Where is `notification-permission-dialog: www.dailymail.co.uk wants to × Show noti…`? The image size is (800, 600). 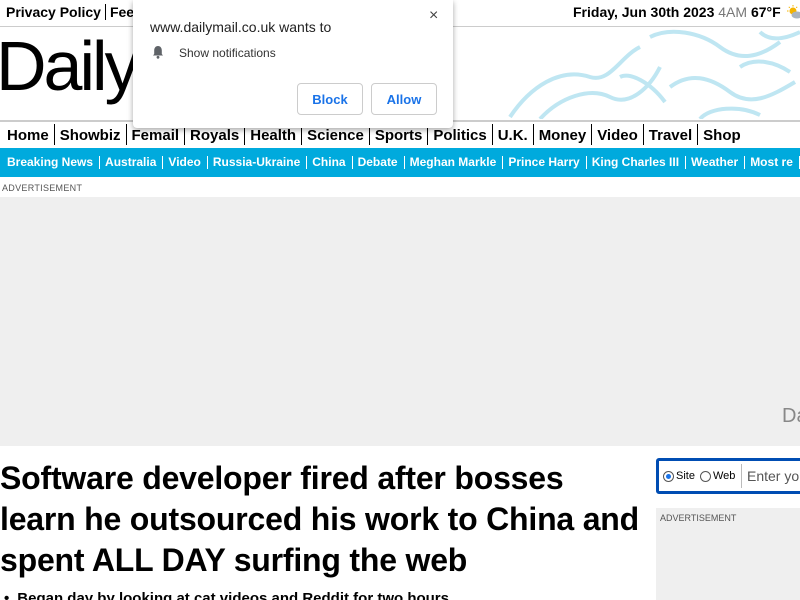
notification-permission-dialog: www.dailymail.co.uk wants to × Show noti… is located at coordinates (293, 64).